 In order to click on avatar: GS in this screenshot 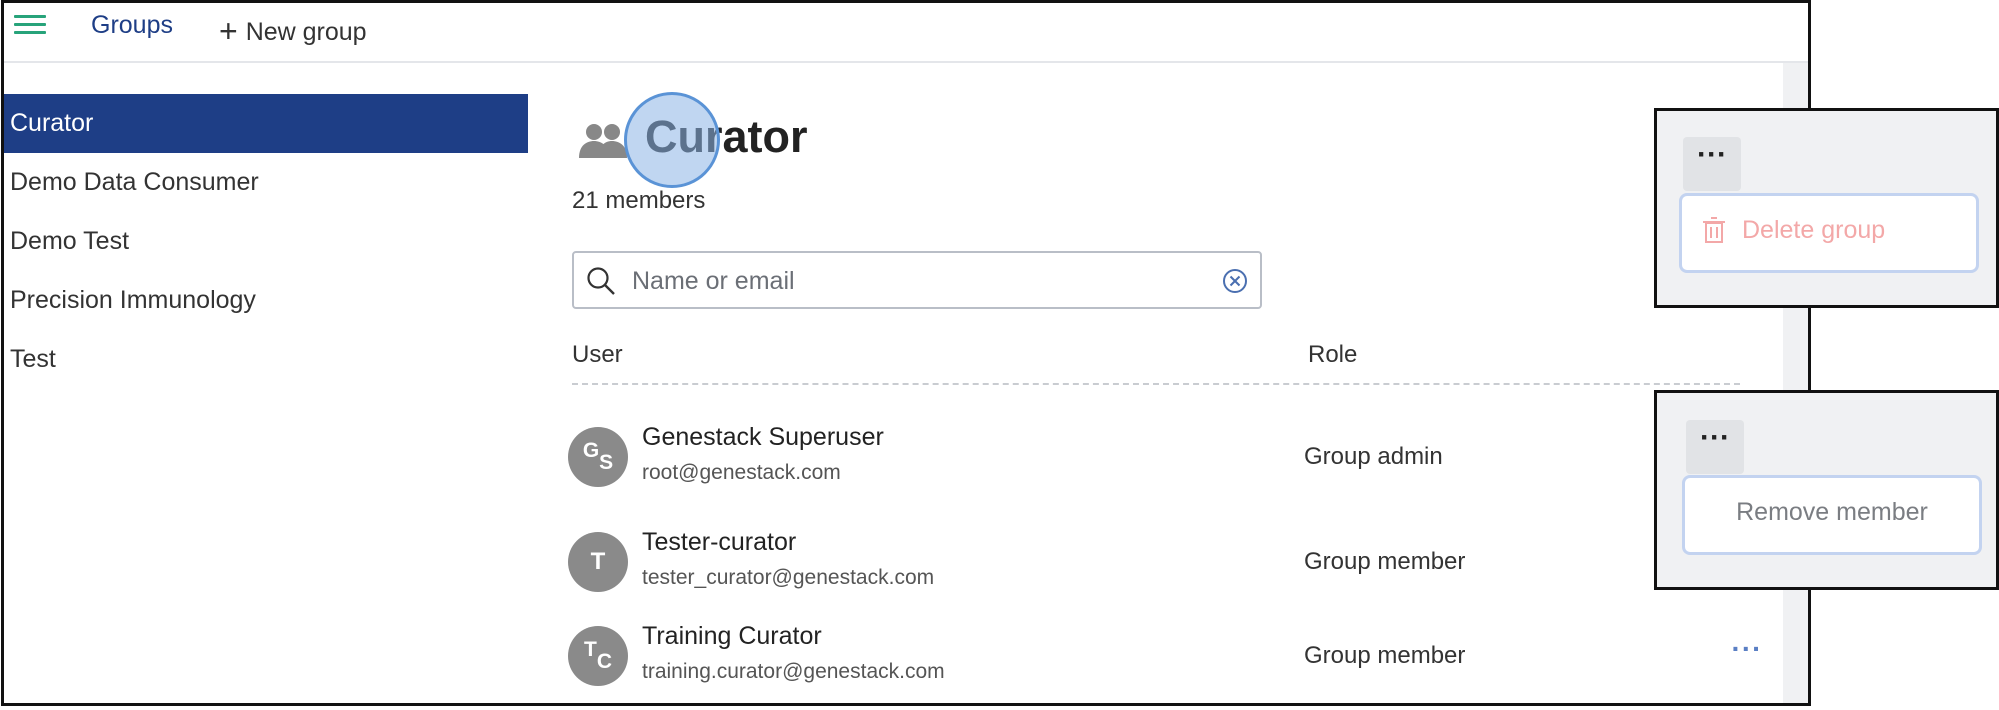, I will do `click(598, 457)`.